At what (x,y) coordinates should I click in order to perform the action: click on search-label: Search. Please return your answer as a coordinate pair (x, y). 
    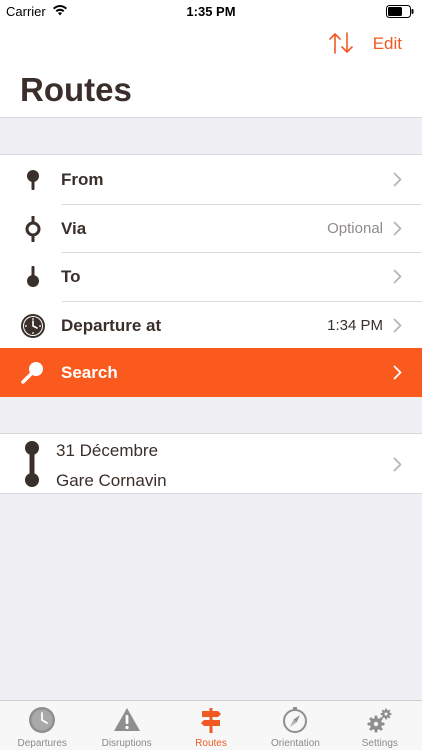
    Looking at the image, I should click on (89, 372).